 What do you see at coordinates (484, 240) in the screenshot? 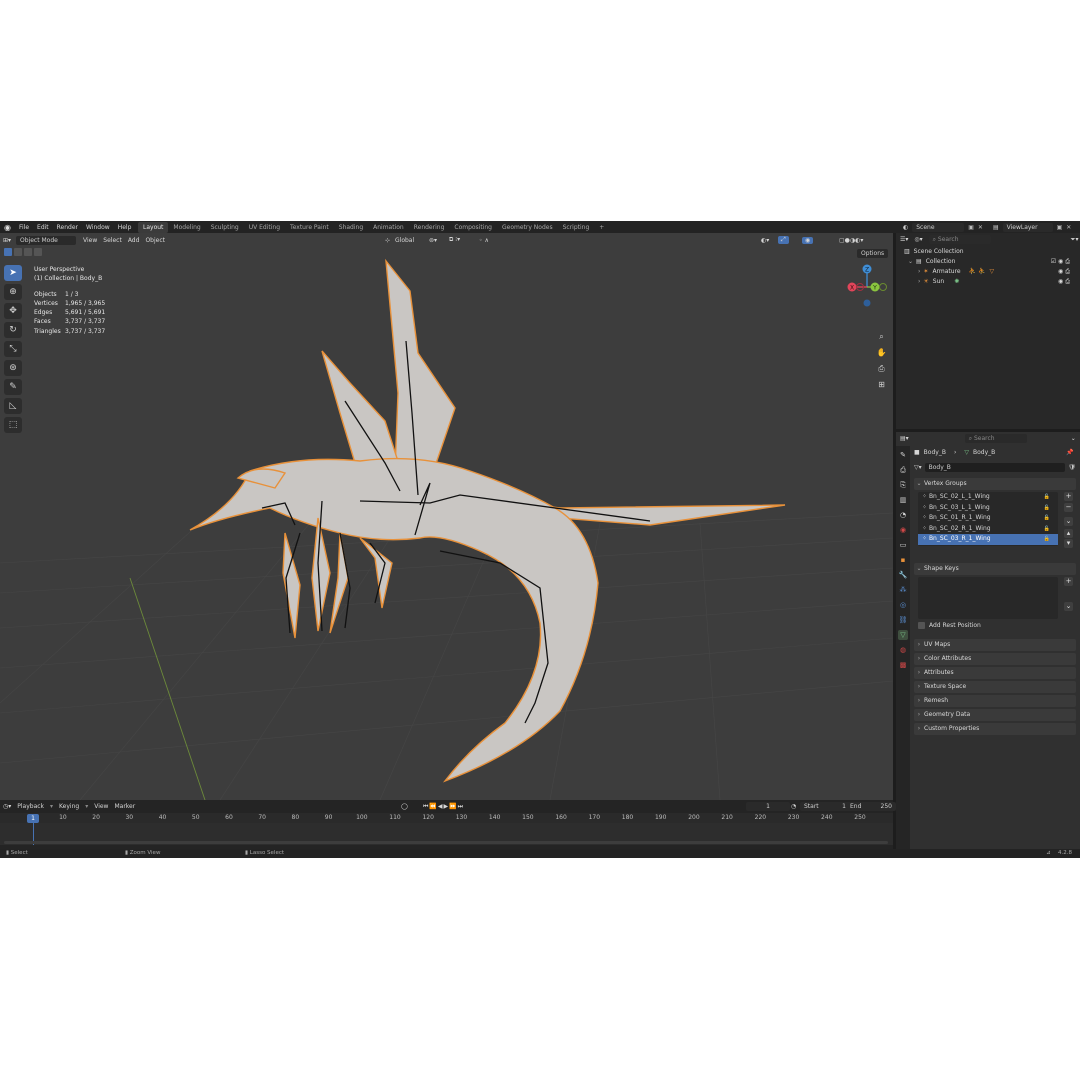
I see `proportional-edit-icon: ◦ ∧` at bounding box center [484, 240].